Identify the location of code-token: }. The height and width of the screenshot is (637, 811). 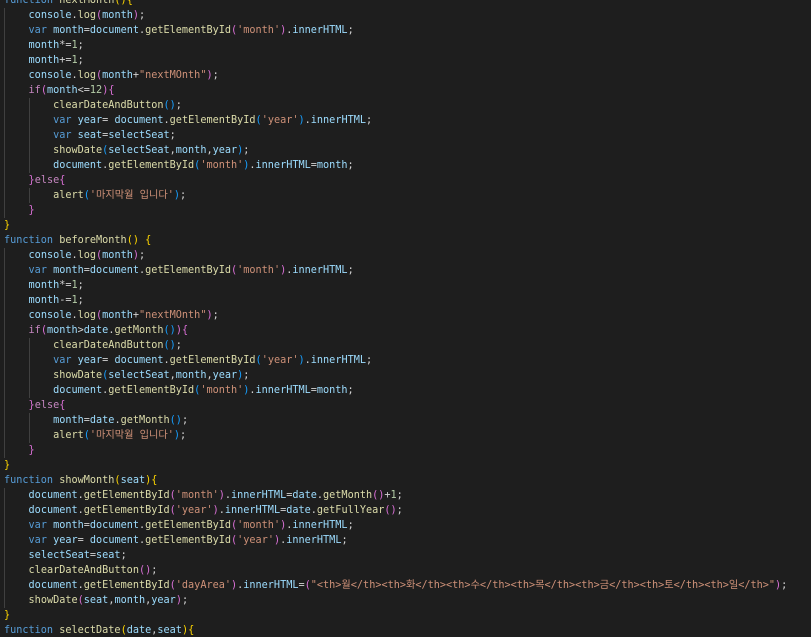
(7, 465).